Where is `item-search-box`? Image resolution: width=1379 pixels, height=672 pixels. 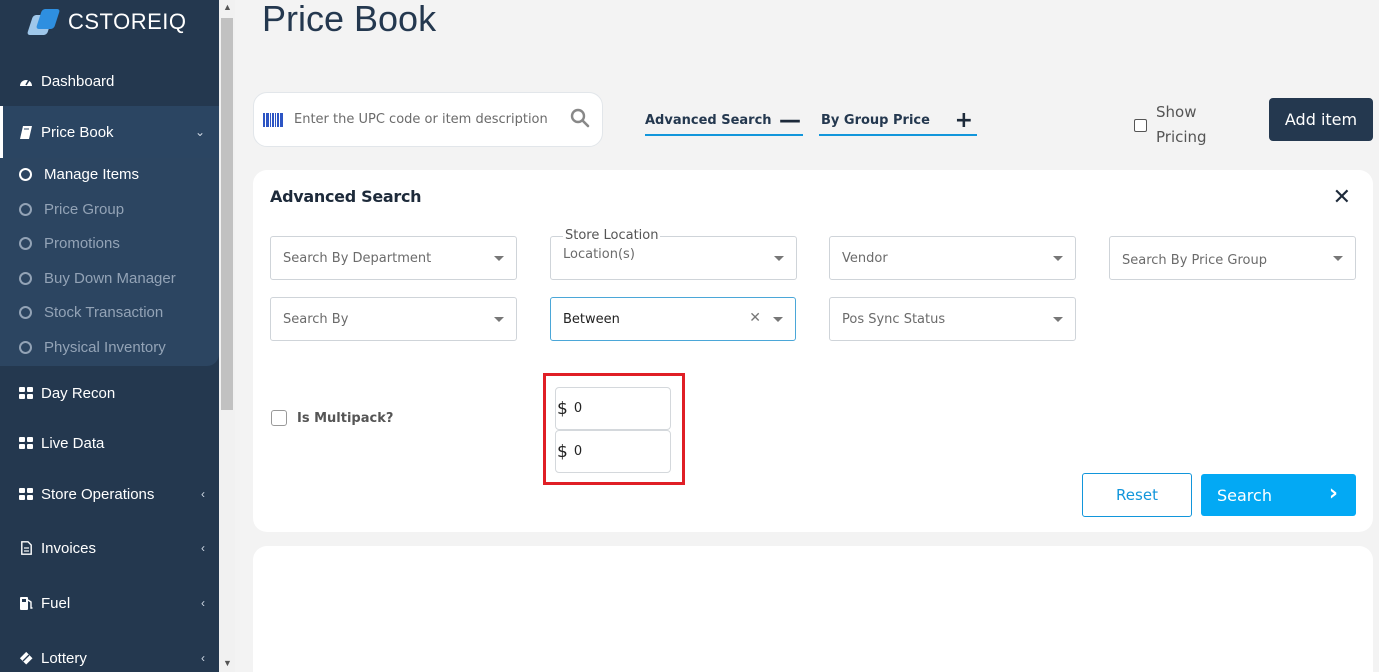 item-search-box is located at coordinates (428, 119).